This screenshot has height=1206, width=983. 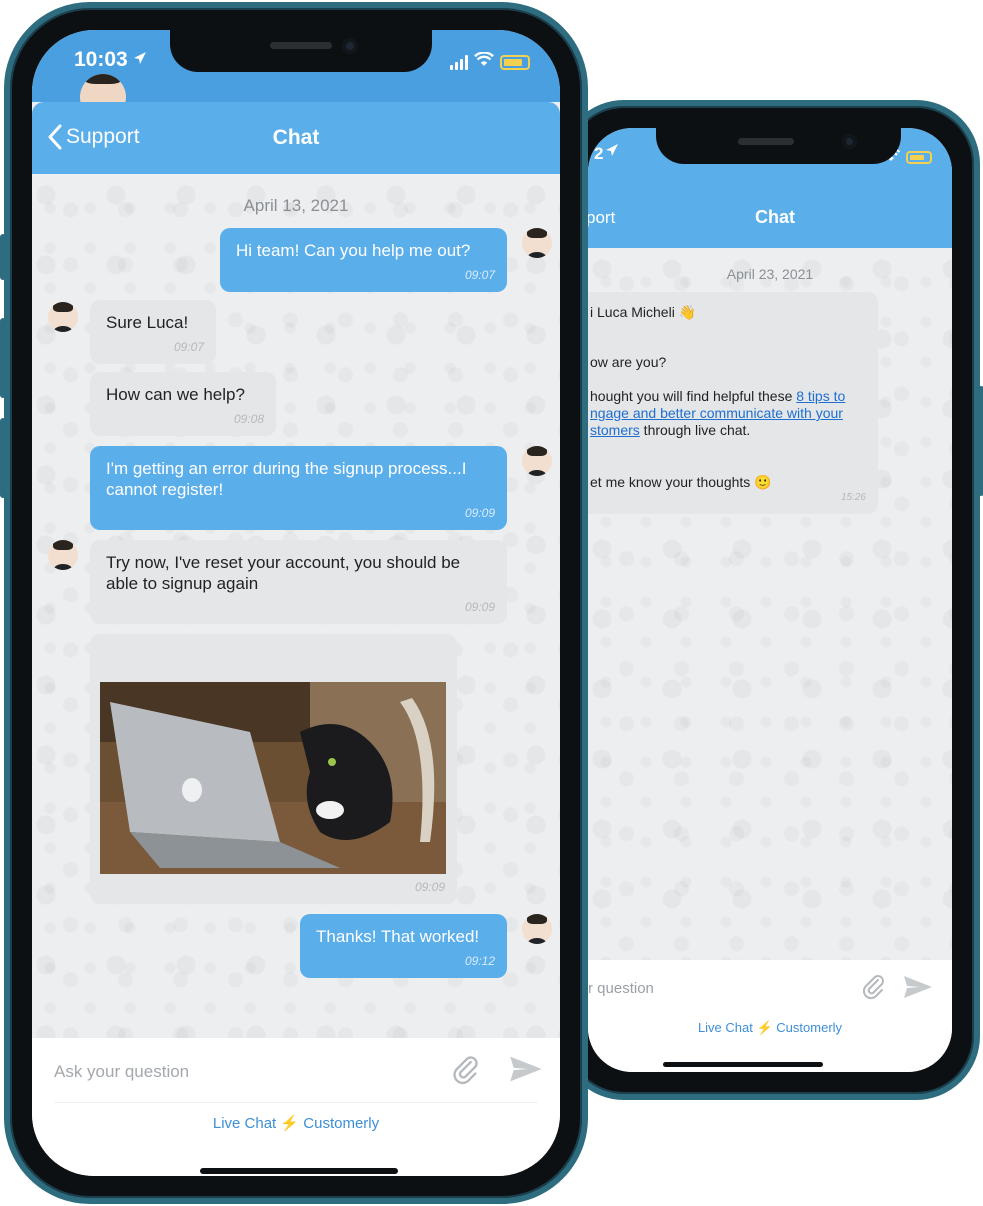 I want to click on message-text: through live chat., so click(x=695, y=430).